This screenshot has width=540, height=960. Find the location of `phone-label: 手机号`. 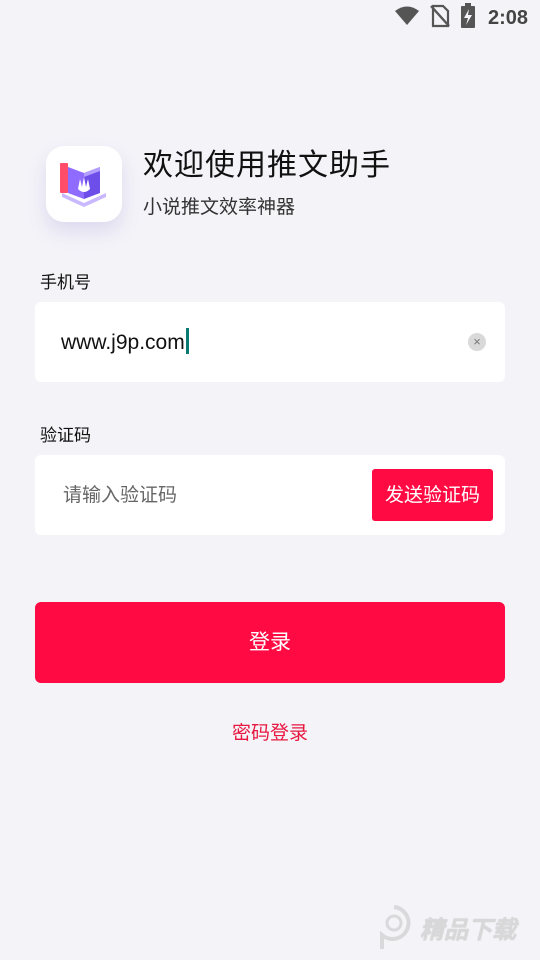

phone-label: 手机号 is located at coordinates (65, 283).